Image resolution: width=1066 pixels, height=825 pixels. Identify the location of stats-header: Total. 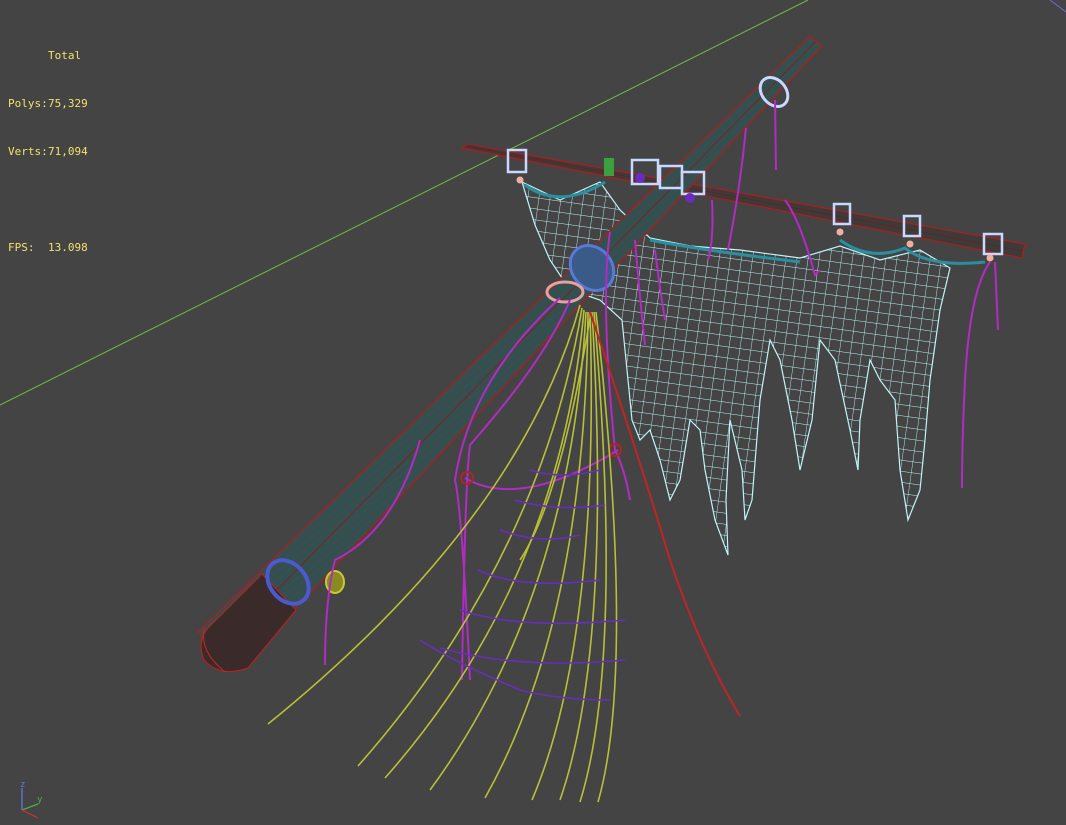
(65, 55).